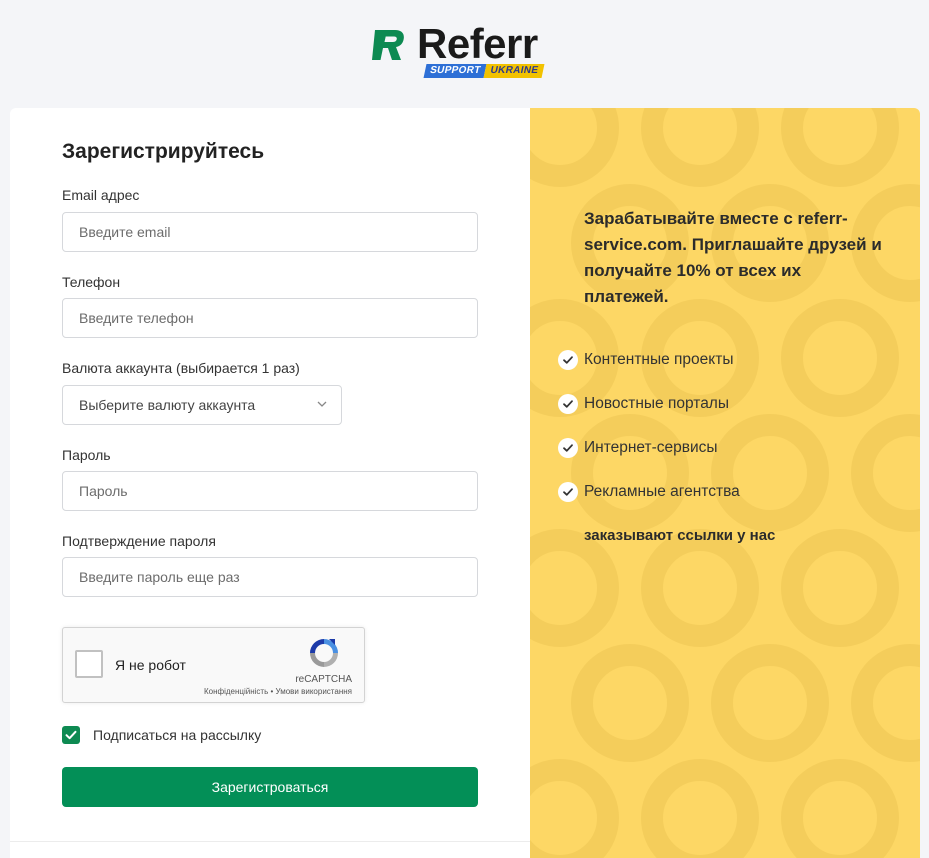 The width and height of the screenshot is (929, 858). I want to click on register-button: Зарегистроваться, so click(270, 787).